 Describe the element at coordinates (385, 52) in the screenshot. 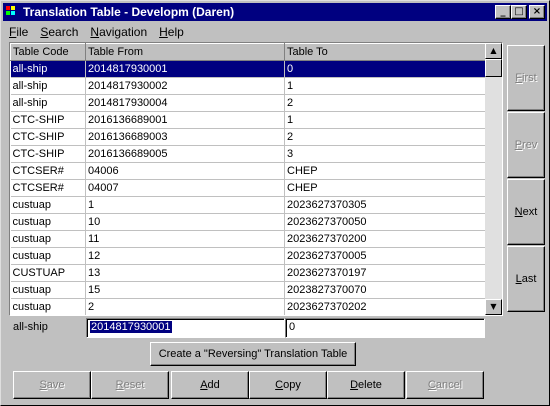

I see `column-header-table-to: Table To` at that location.